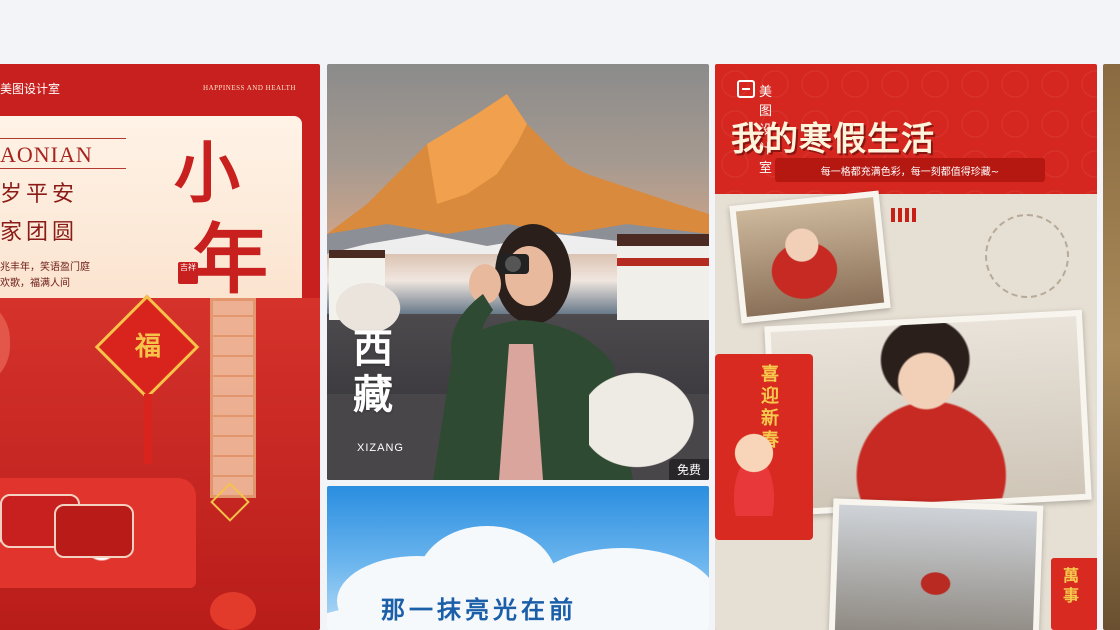  Describe the element at coordinates (188, 273) in the screenshot. I see `seal-stamp: 吉祥` at that location.